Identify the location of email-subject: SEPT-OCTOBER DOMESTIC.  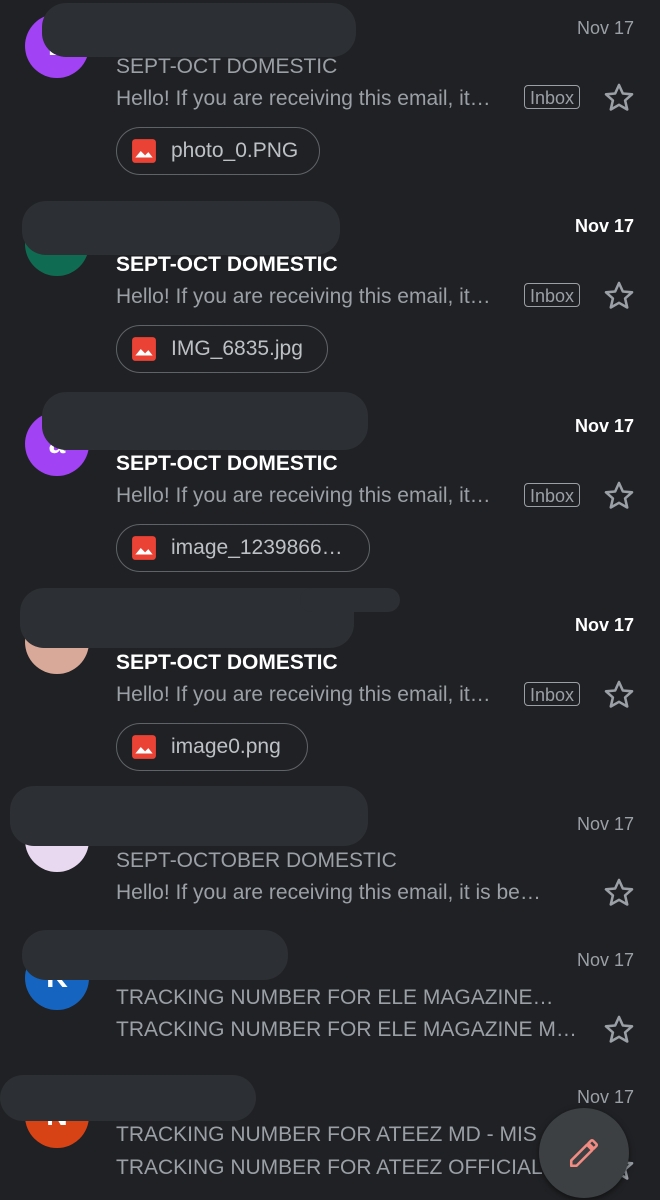
(256, 860).